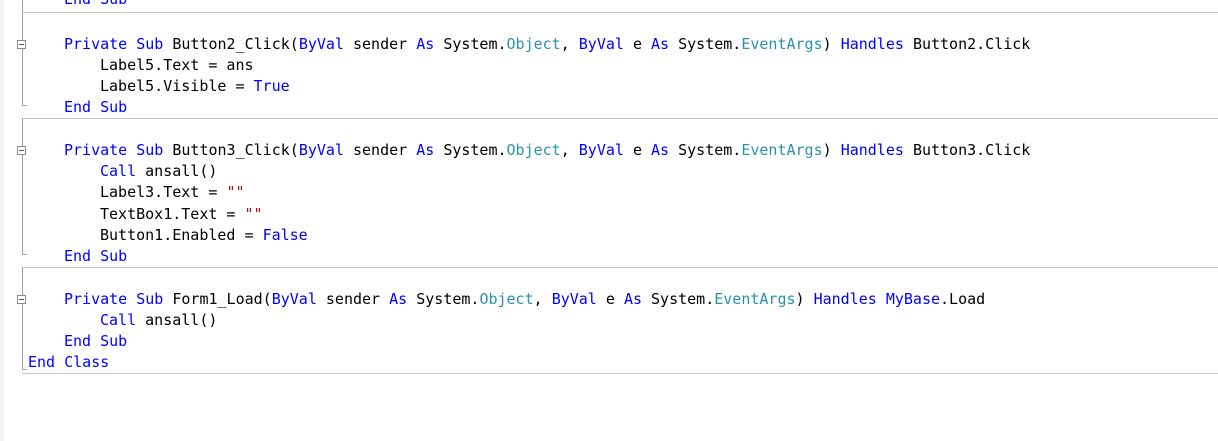  What do you see at coordinates (177, 65) in the screenshot?
I see `code-line-label5-text: Label5.Text = ans` at bounding box center [177, 65].